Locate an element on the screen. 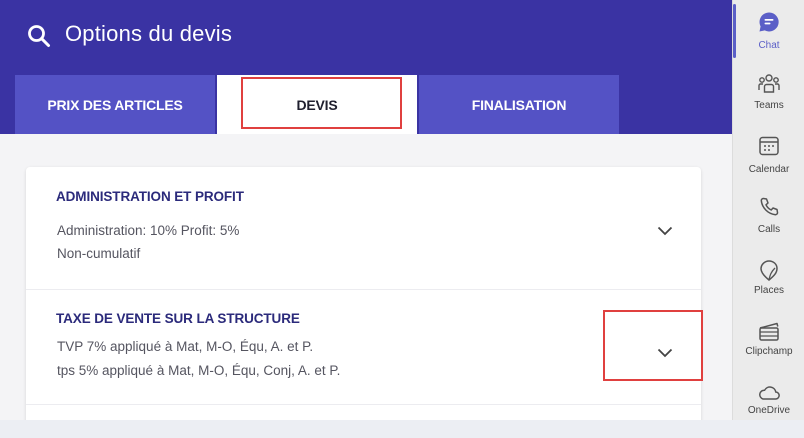 This screenshot has width=804, height=438. rail-label: OneDrive is located at coordinates (769, 410).